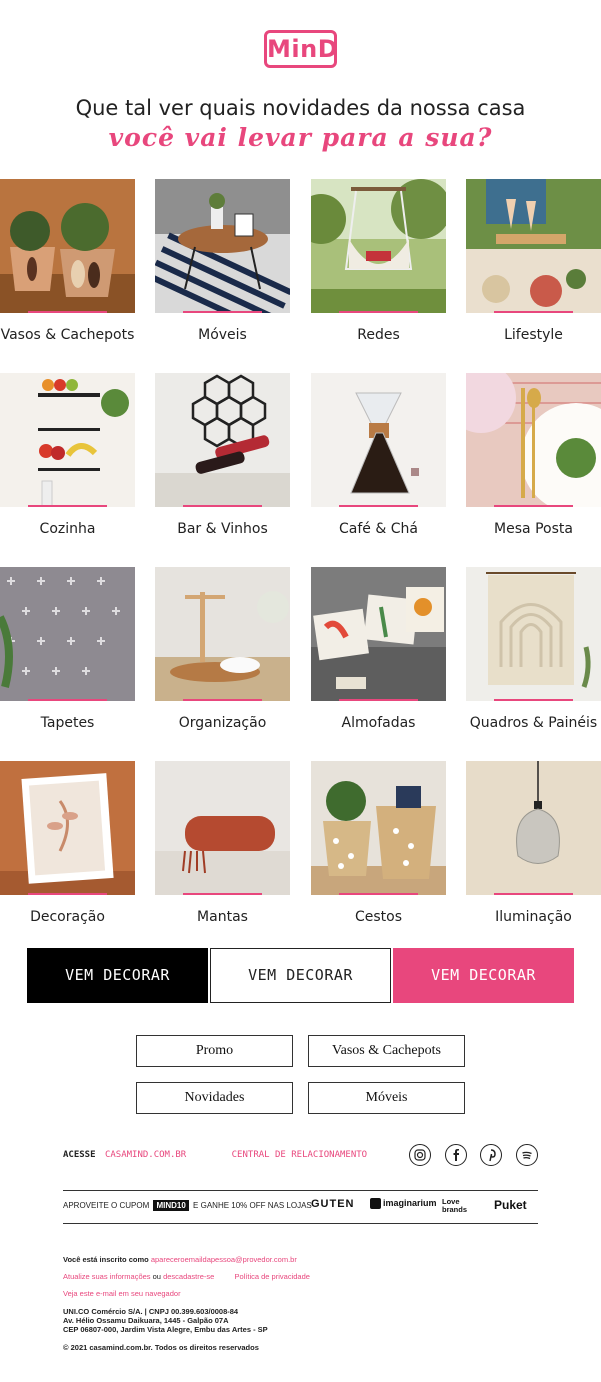 The width and height of the screenshot is (601, 1382). Describe the element at coordinates (67, 634) in the screenshot. I see `tapetes-image` at that location.